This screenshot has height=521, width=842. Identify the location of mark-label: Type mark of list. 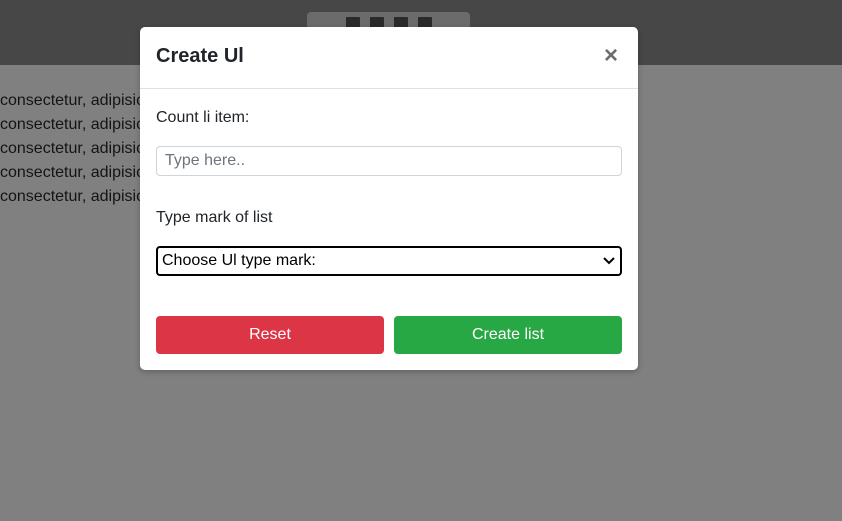
(214, 217).